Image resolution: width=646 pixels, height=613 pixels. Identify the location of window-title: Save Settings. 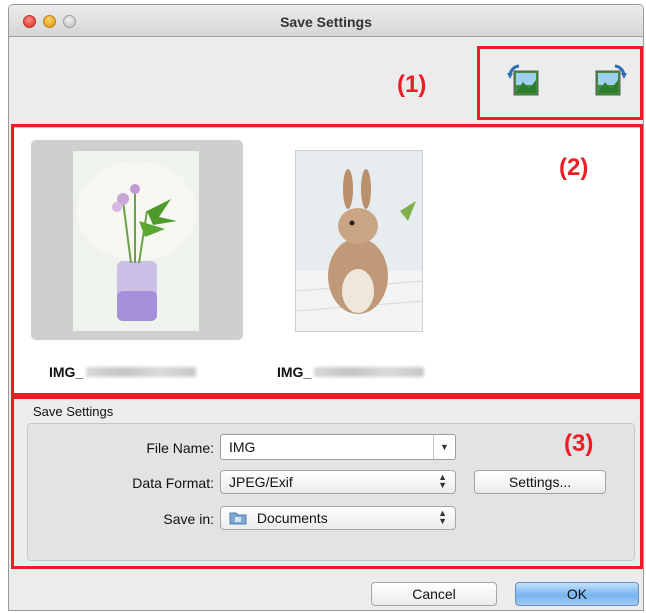
(326, 22).